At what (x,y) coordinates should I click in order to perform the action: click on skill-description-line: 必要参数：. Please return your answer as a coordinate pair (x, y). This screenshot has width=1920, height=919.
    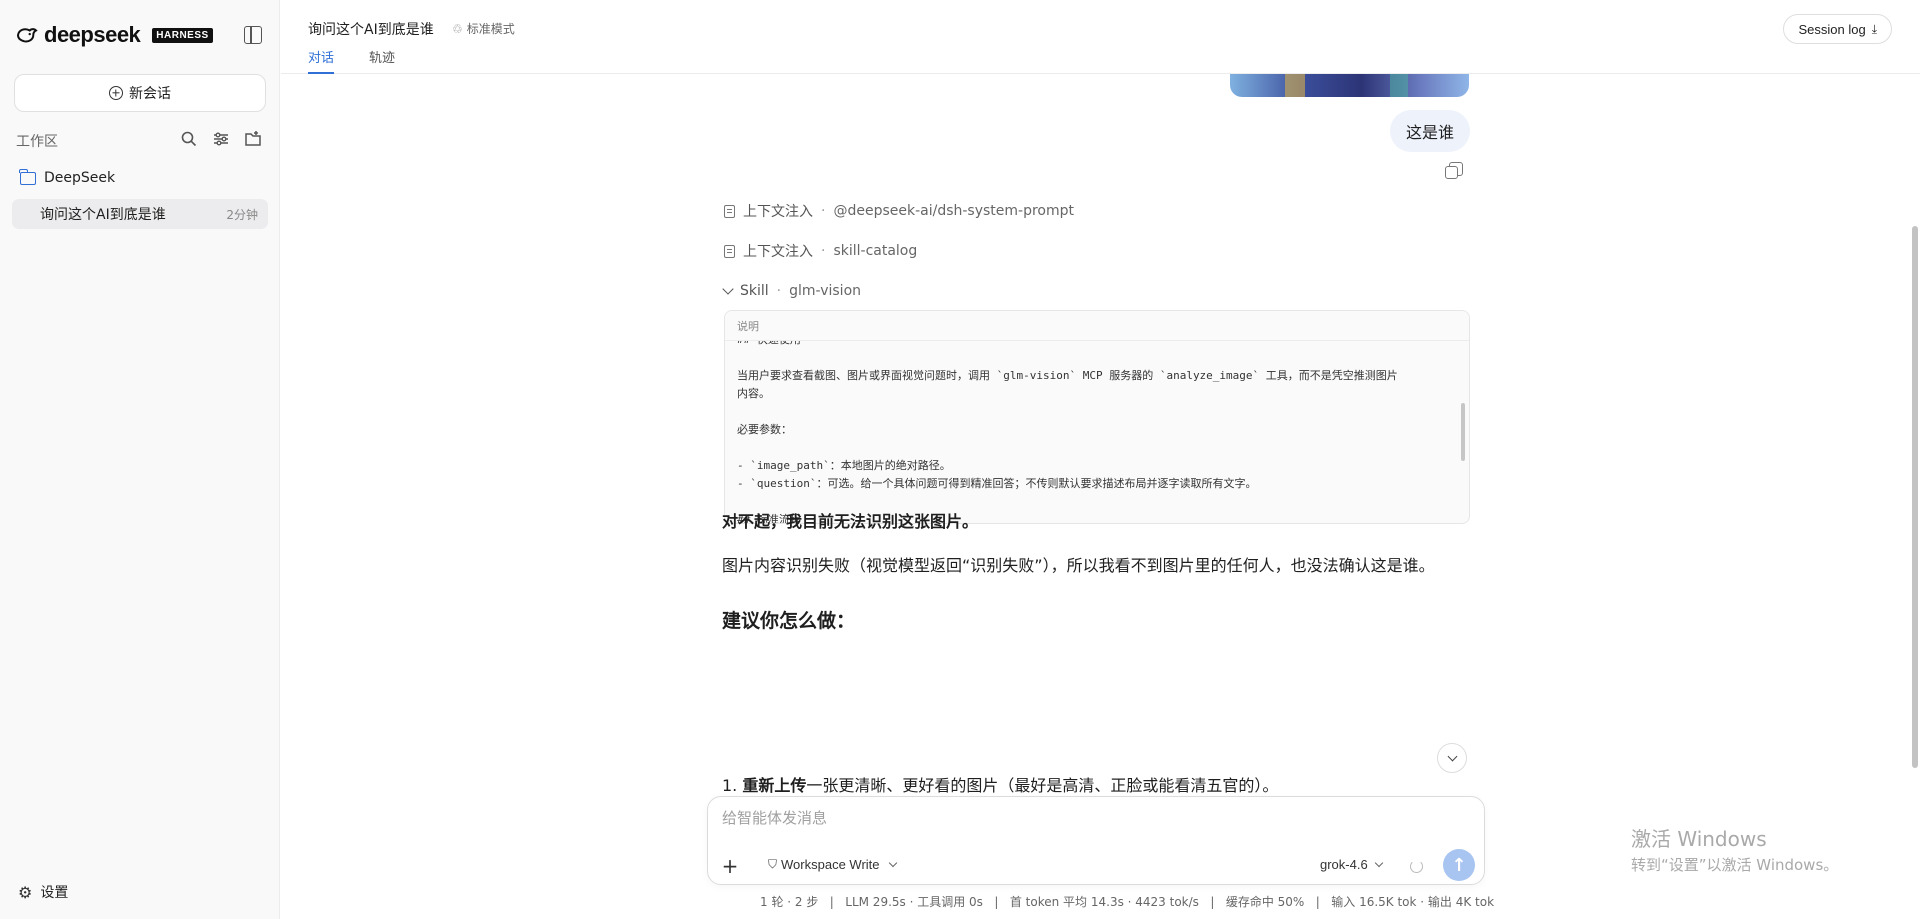
    Looking at the image, I should click on (764, 429).